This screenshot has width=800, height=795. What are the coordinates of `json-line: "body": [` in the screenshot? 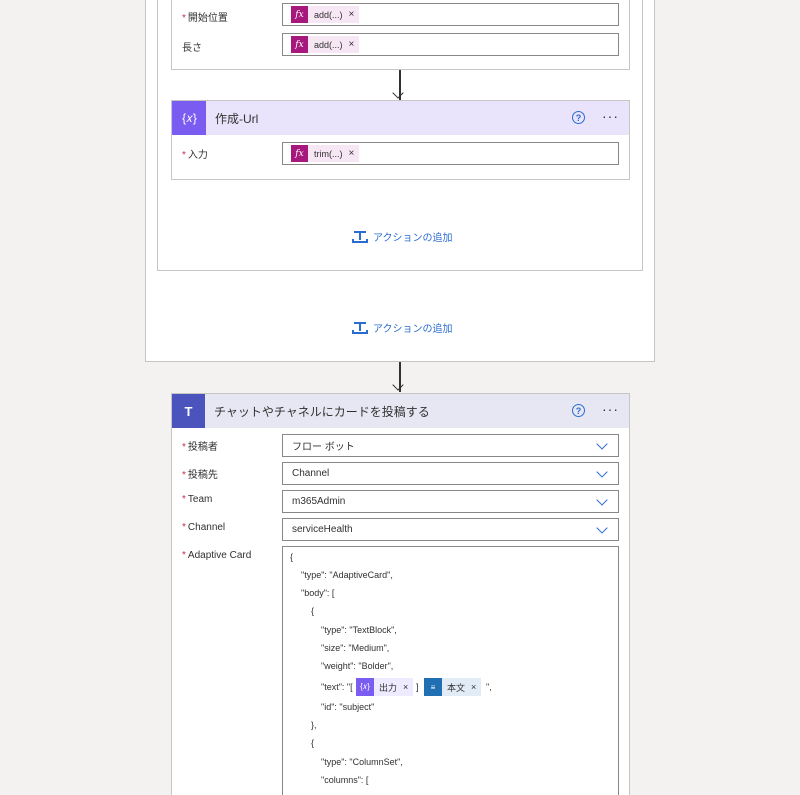 It's located at (318, 593).